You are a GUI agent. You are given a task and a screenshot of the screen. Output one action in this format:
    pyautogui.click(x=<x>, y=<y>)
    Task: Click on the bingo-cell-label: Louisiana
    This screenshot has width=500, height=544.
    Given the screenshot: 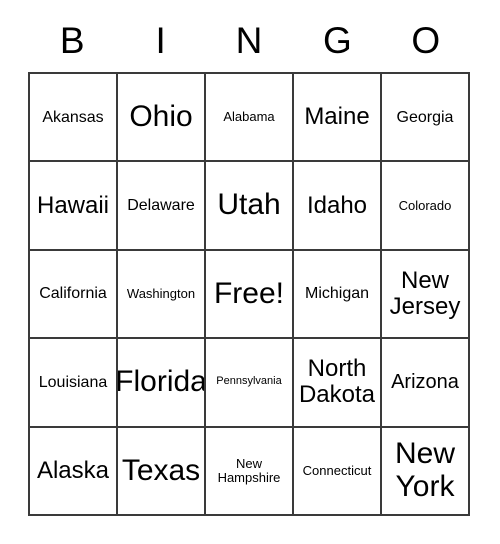 What is the action you would take?
    pyautogui.click(x=73, y=382)
    